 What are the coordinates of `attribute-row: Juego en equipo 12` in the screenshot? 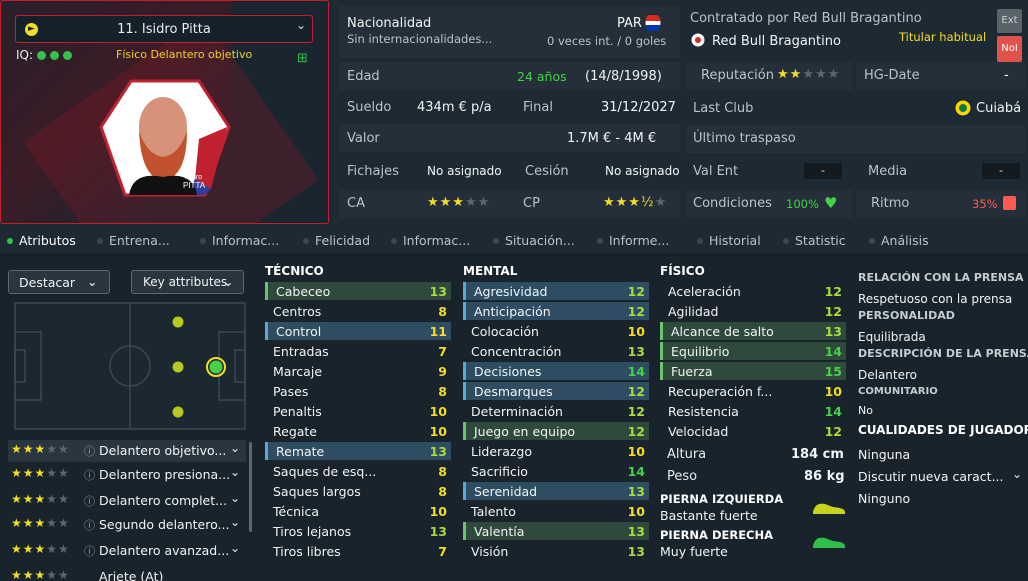 It's located at (556, 431).